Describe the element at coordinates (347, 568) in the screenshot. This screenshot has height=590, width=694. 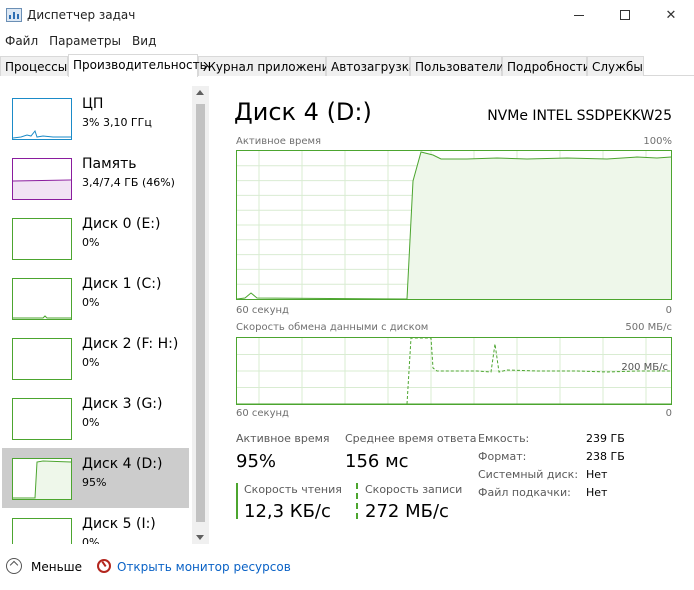
I see `footer: Меньше Открыть монитор ресурсов` at that location.